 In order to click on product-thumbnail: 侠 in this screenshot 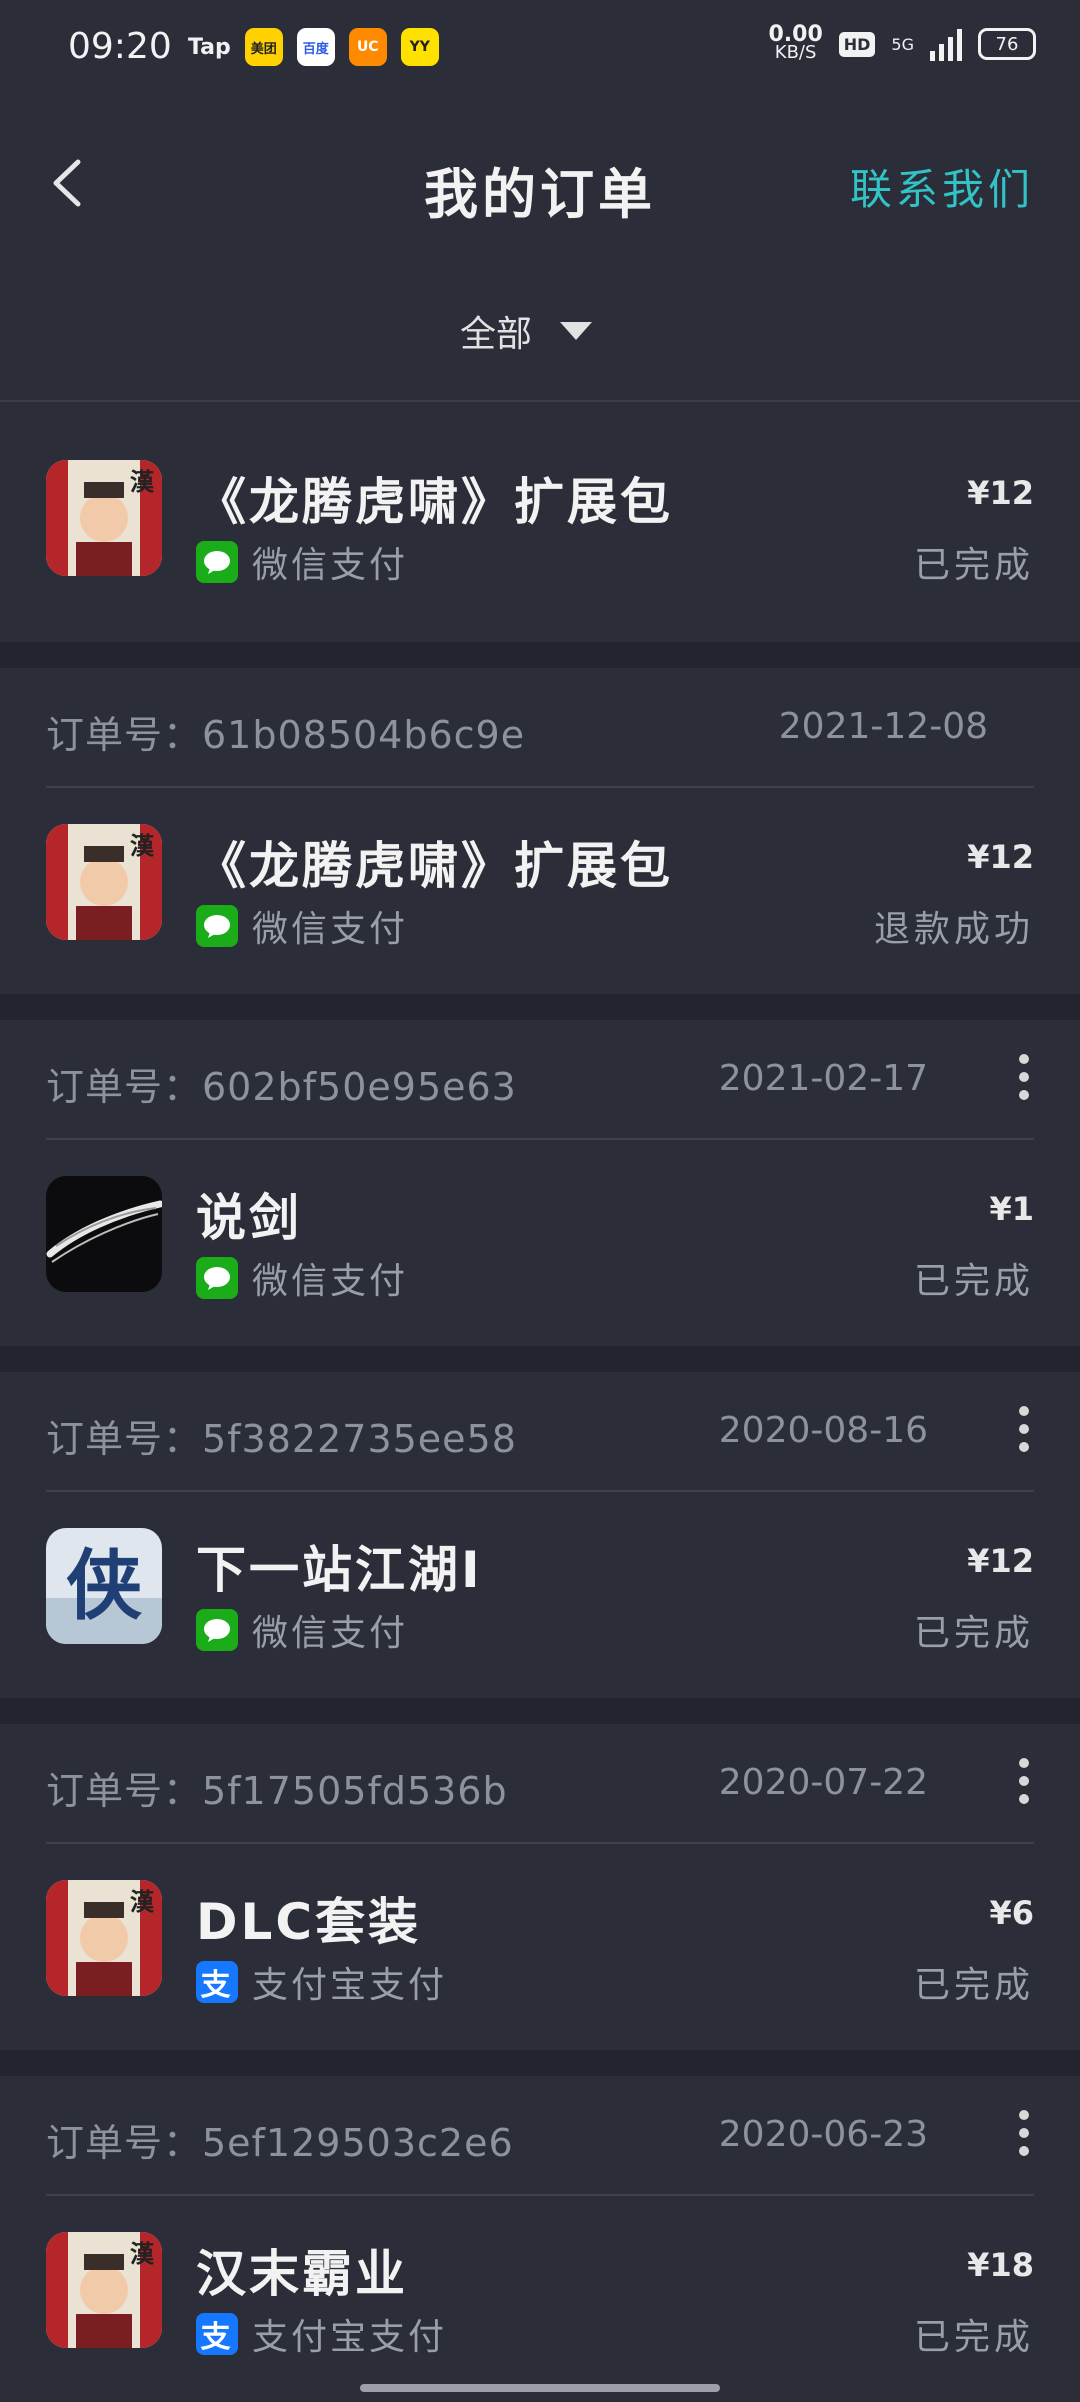, I will do `click(104, 1586)`.